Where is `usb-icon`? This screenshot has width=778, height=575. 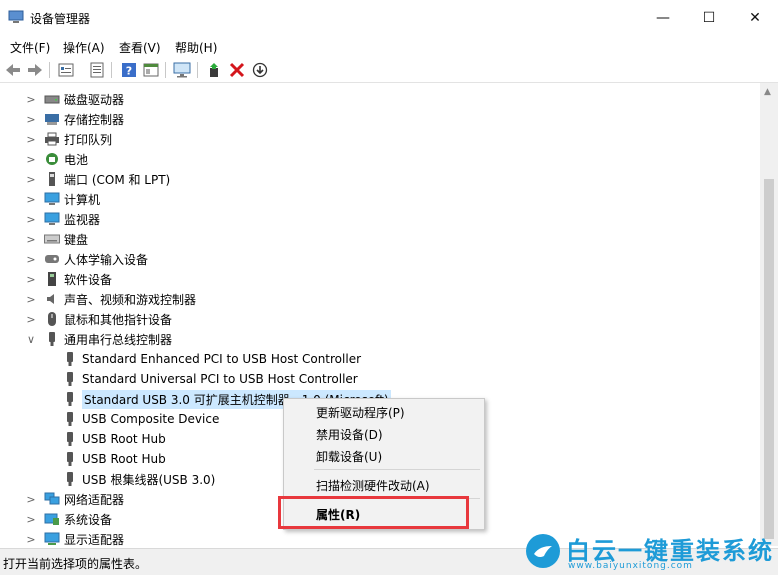 usb-icon is located at coordinates (52, 339).